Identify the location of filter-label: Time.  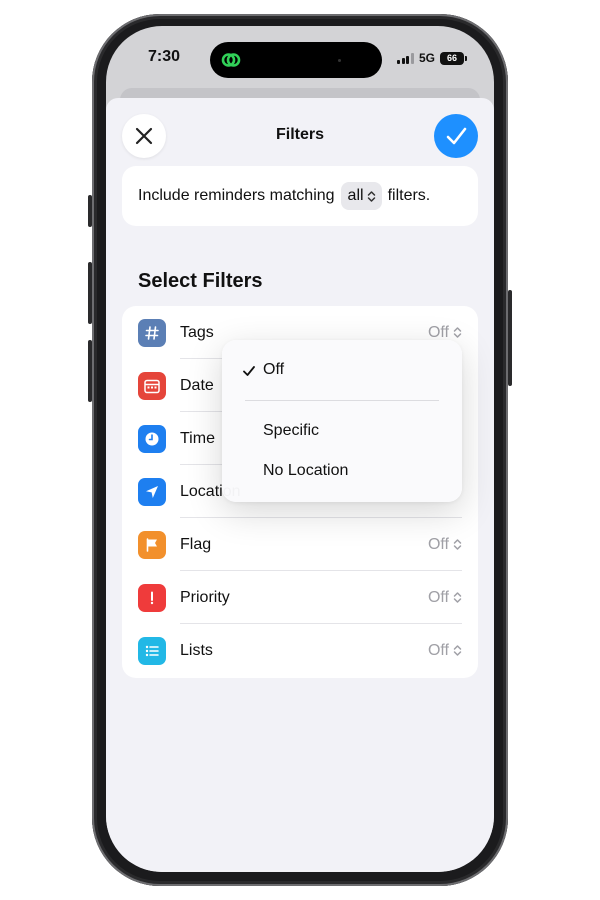
(197, 438).